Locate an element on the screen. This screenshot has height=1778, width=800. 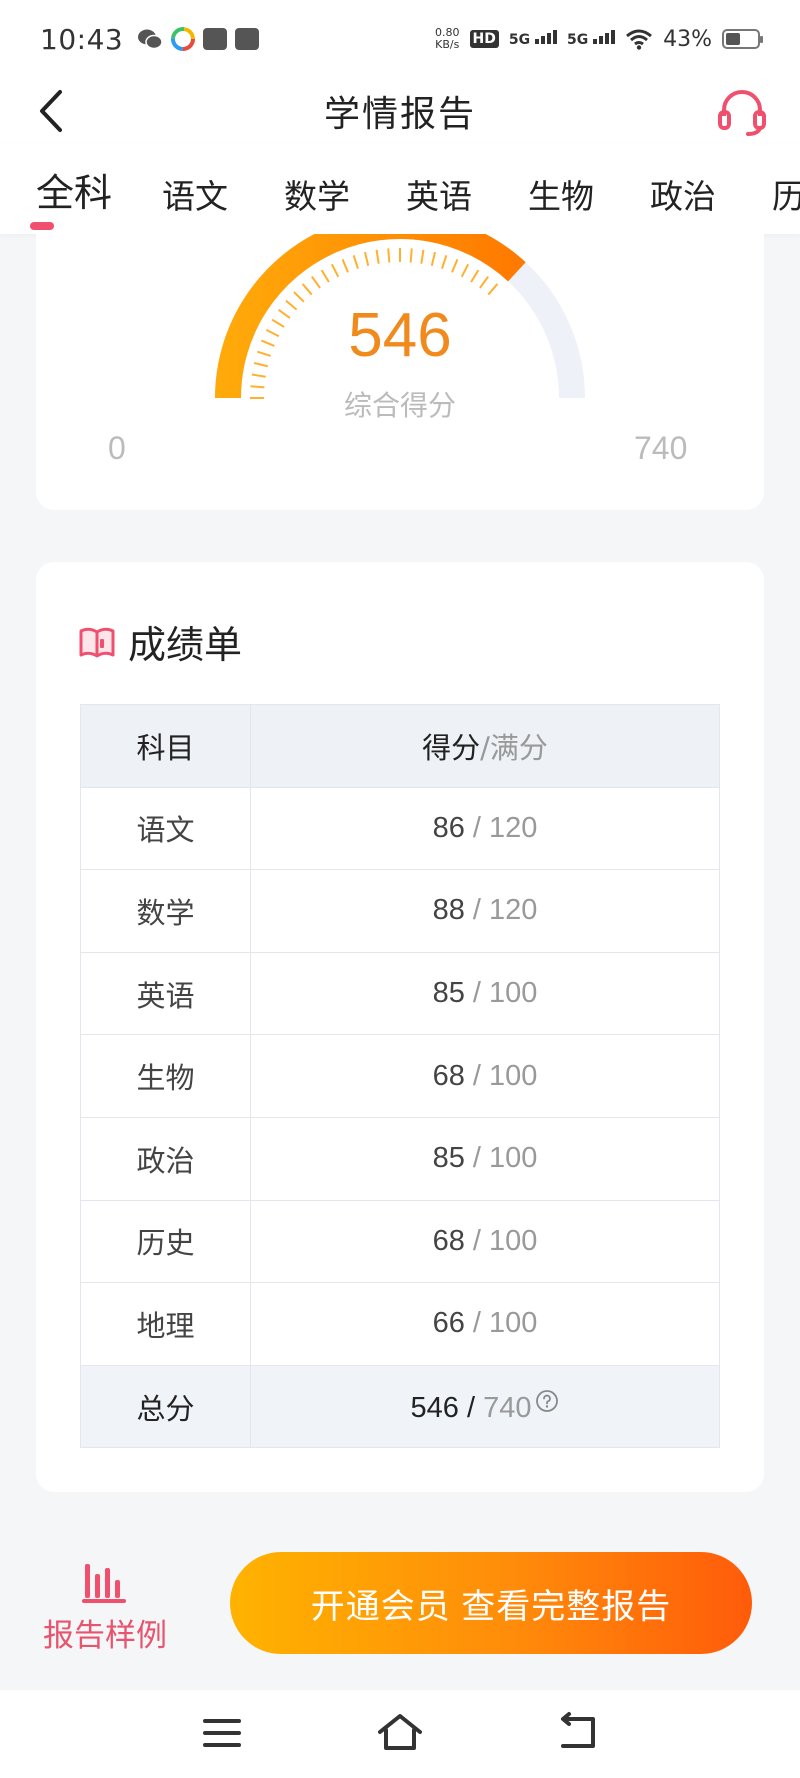
status-bar: 10:43 0.80 KB/s HD 5G 5G 43% is located at coordinates (400, 39).